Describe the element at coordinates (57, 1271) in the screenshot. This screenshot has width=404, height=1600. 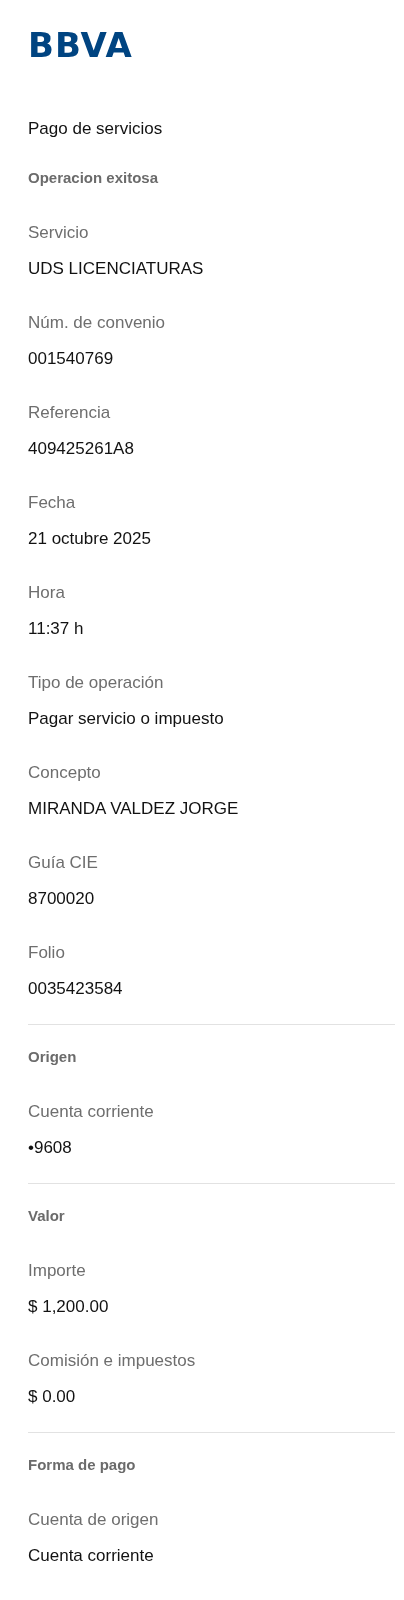
I see `field-label: Importe` at that location.